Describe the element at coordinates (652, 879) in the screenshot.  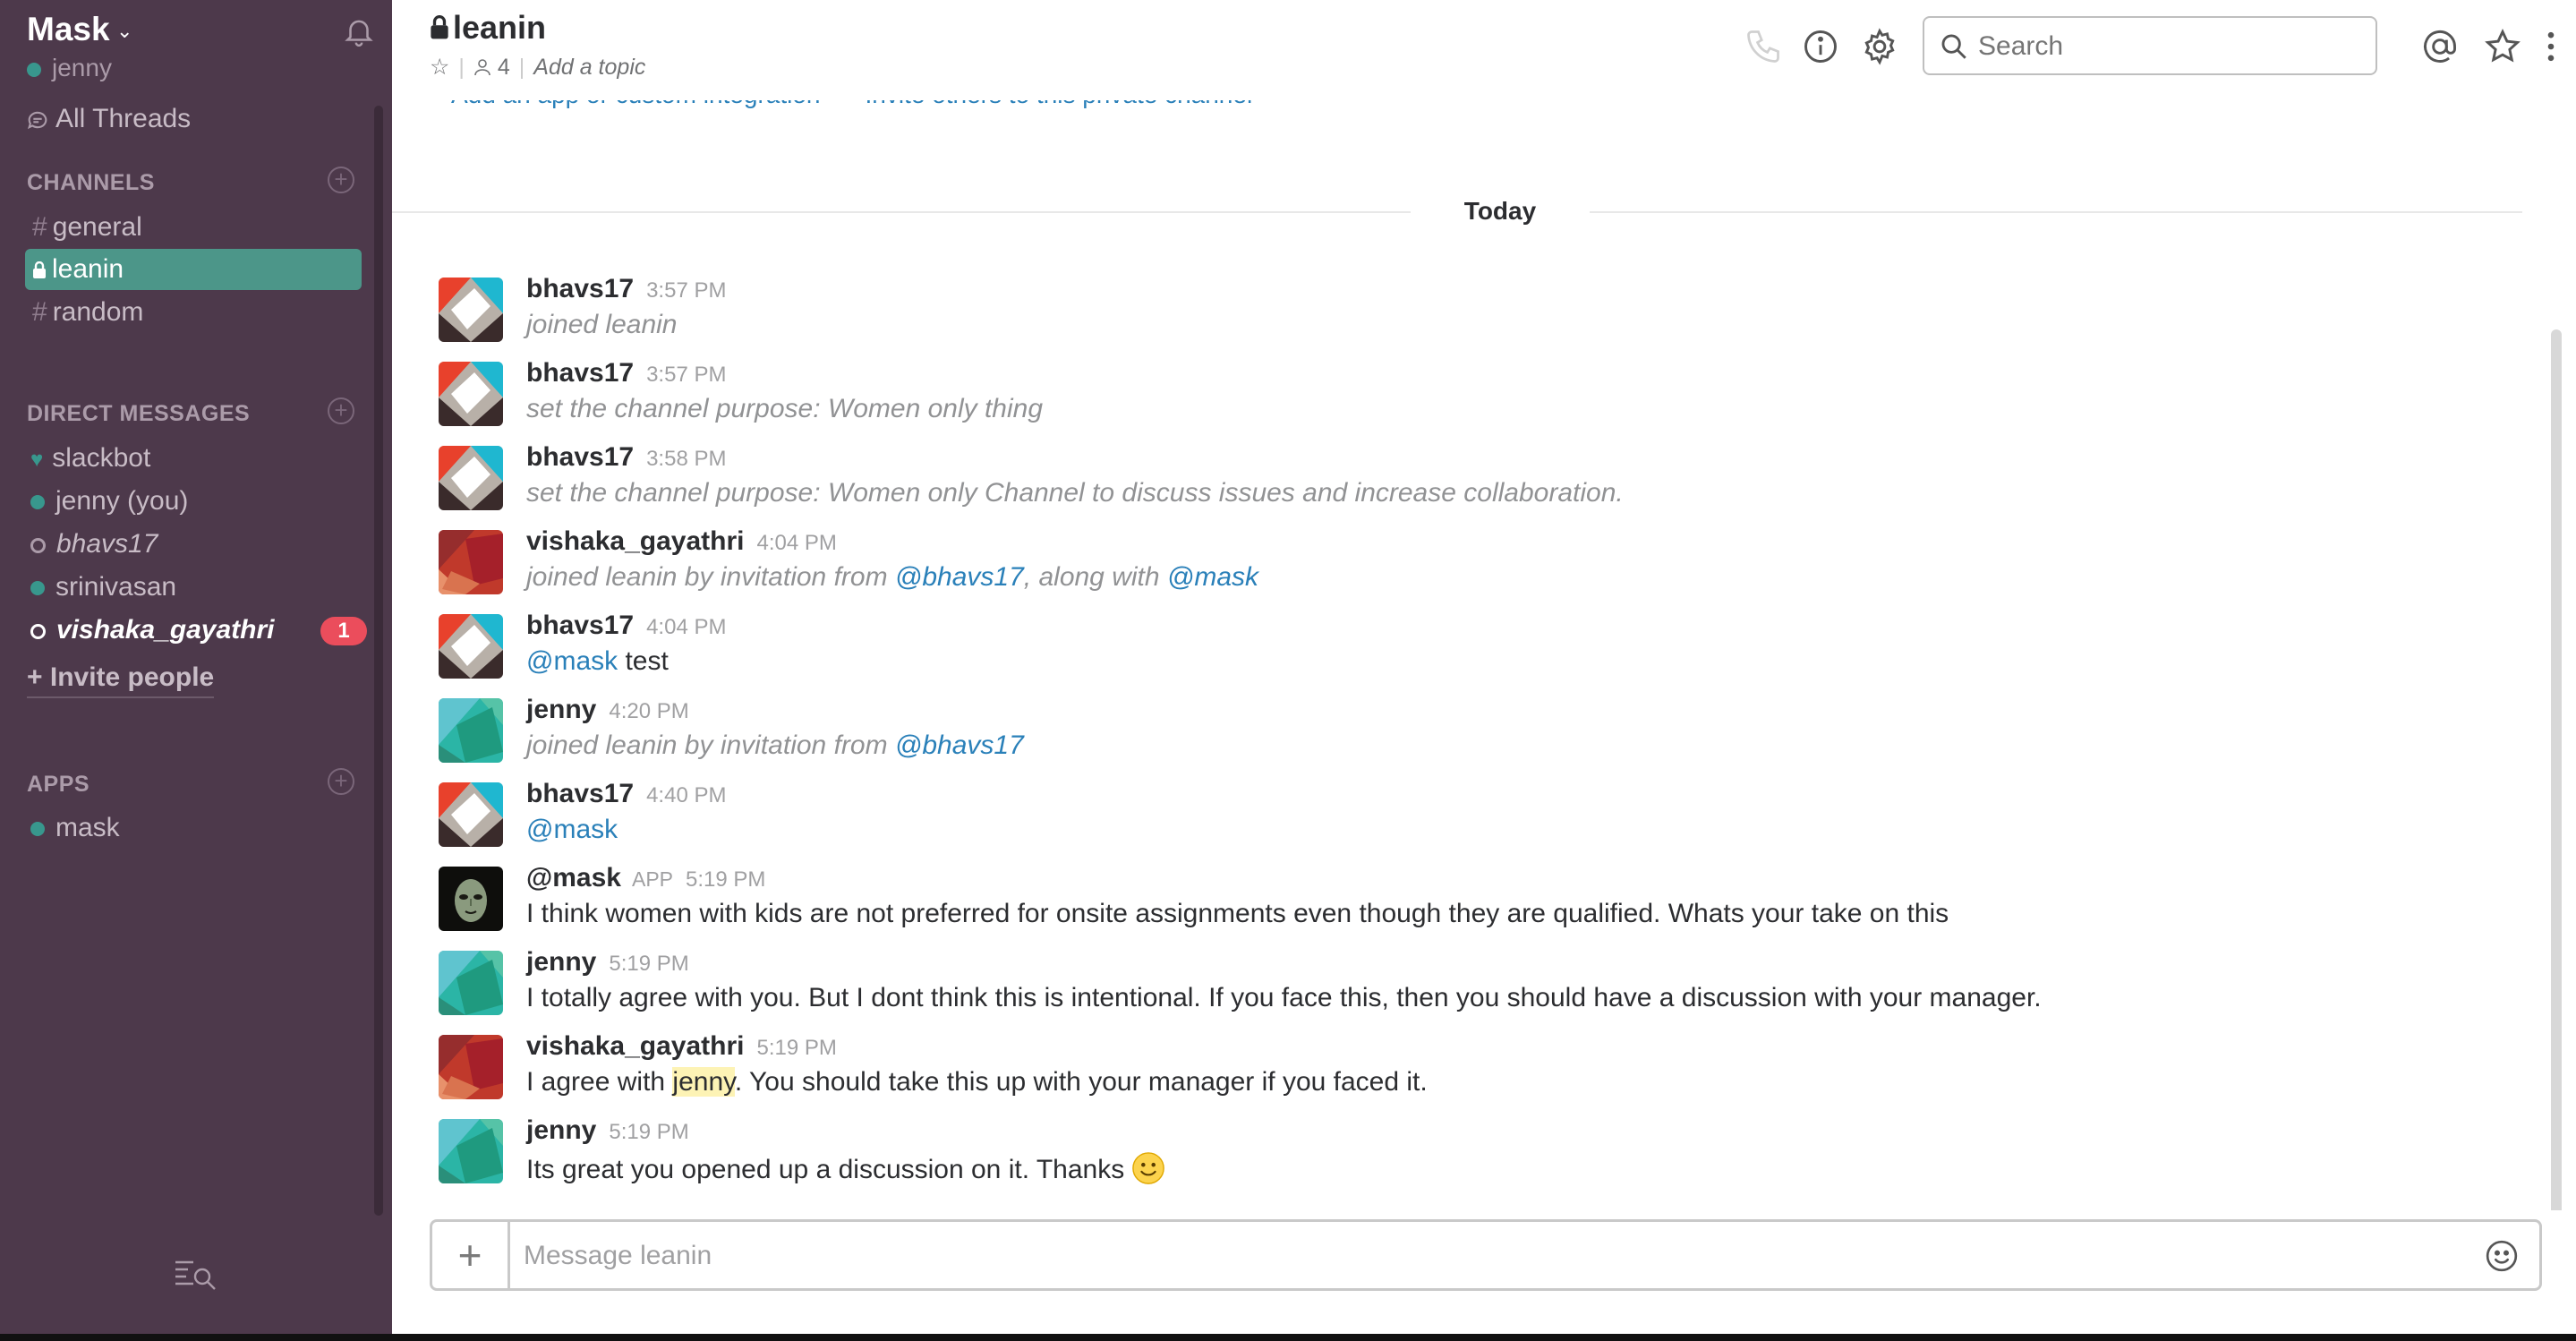
I see `app-badge: APP` at that location.